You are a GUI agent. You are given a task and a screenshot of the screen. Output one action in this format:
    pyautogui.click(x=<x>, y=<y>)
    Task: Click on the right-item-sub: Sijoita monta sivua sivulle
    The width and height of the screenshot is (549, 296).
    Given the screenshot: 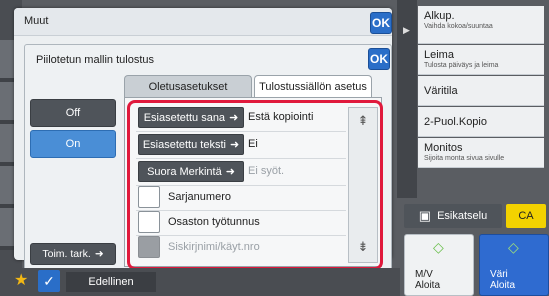 What is the action you would take?
    pyautogui.click(x=464, y=158)
    